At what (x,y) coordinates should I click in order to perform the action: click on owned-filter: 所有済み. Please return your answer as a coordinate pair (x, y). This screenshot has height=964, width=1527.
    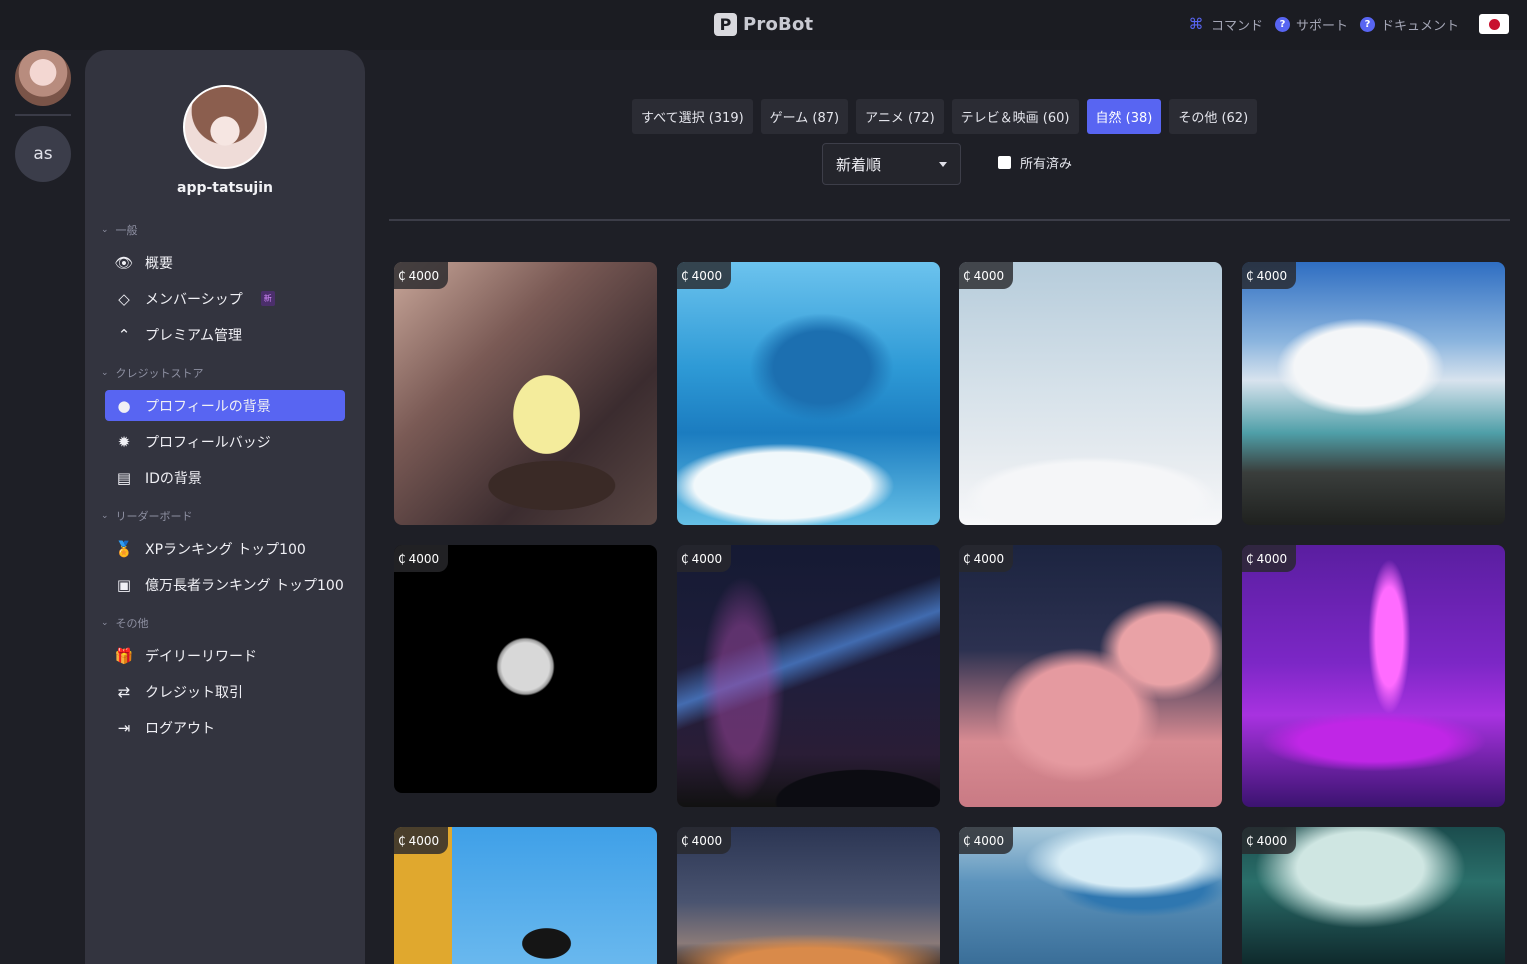
    Looking at the image, I should click on (1035, 162).